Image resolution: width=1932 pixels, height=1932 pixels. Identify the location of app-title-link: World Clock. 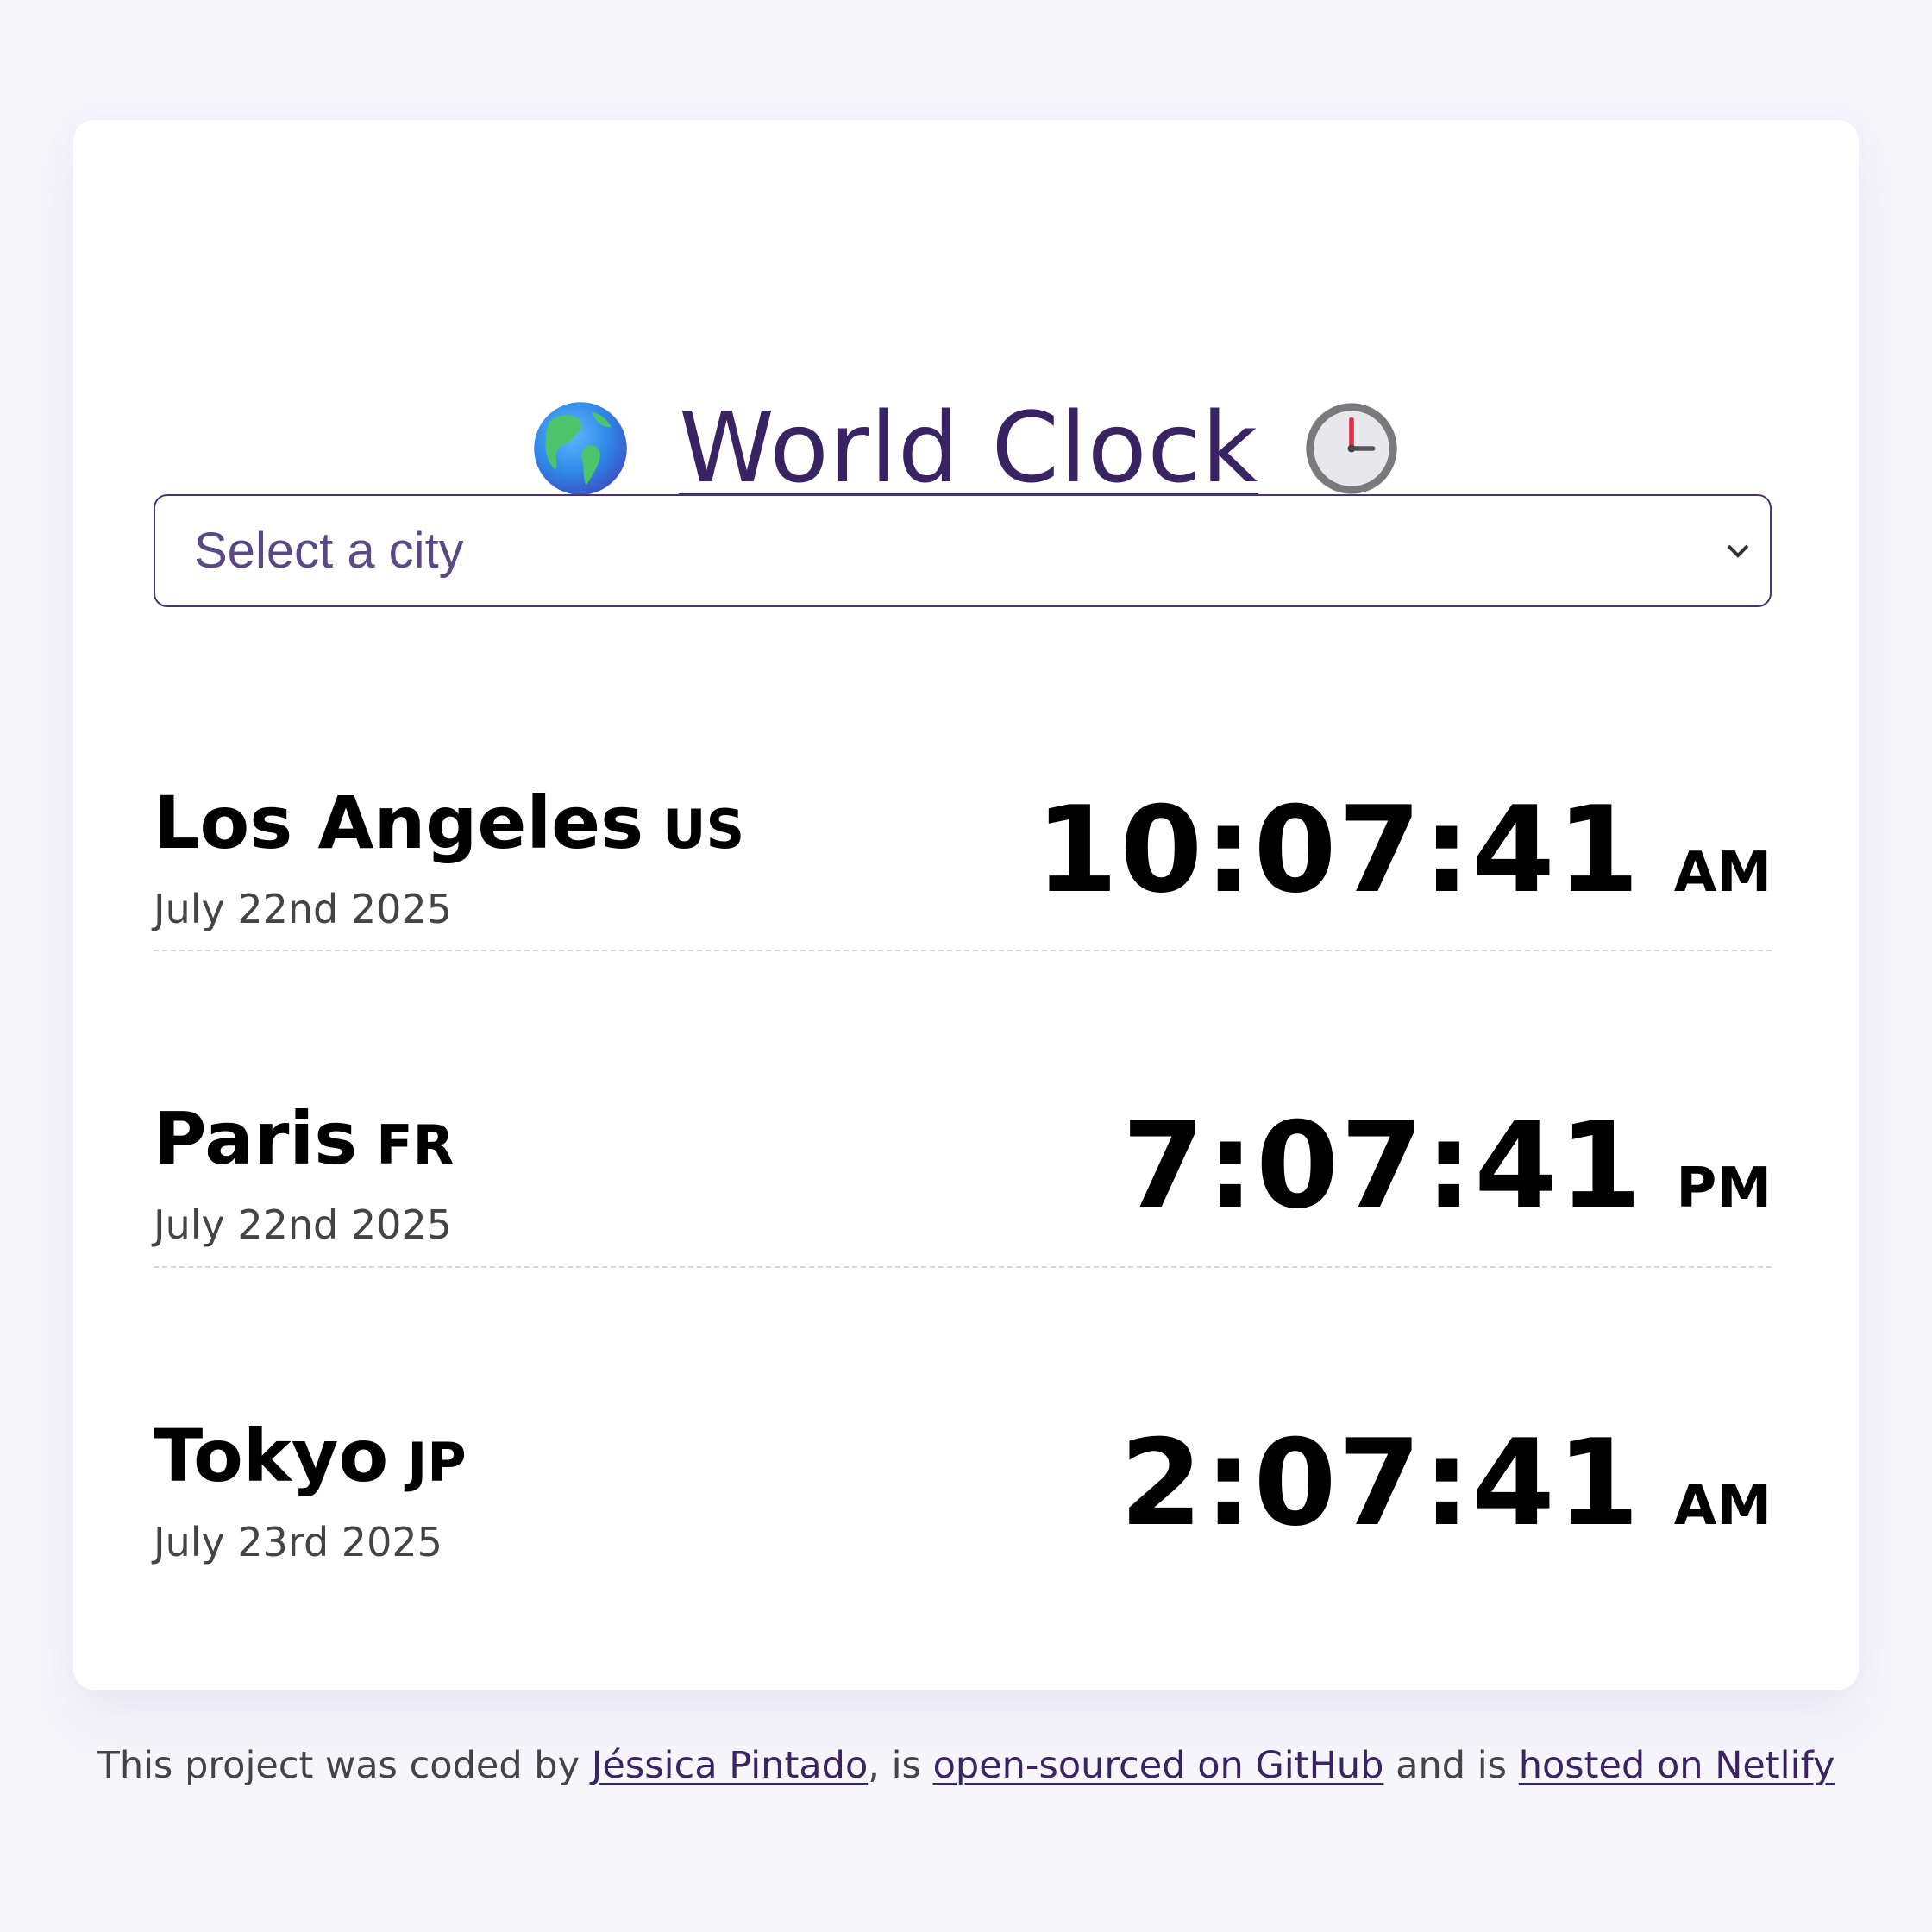
(969, 448).